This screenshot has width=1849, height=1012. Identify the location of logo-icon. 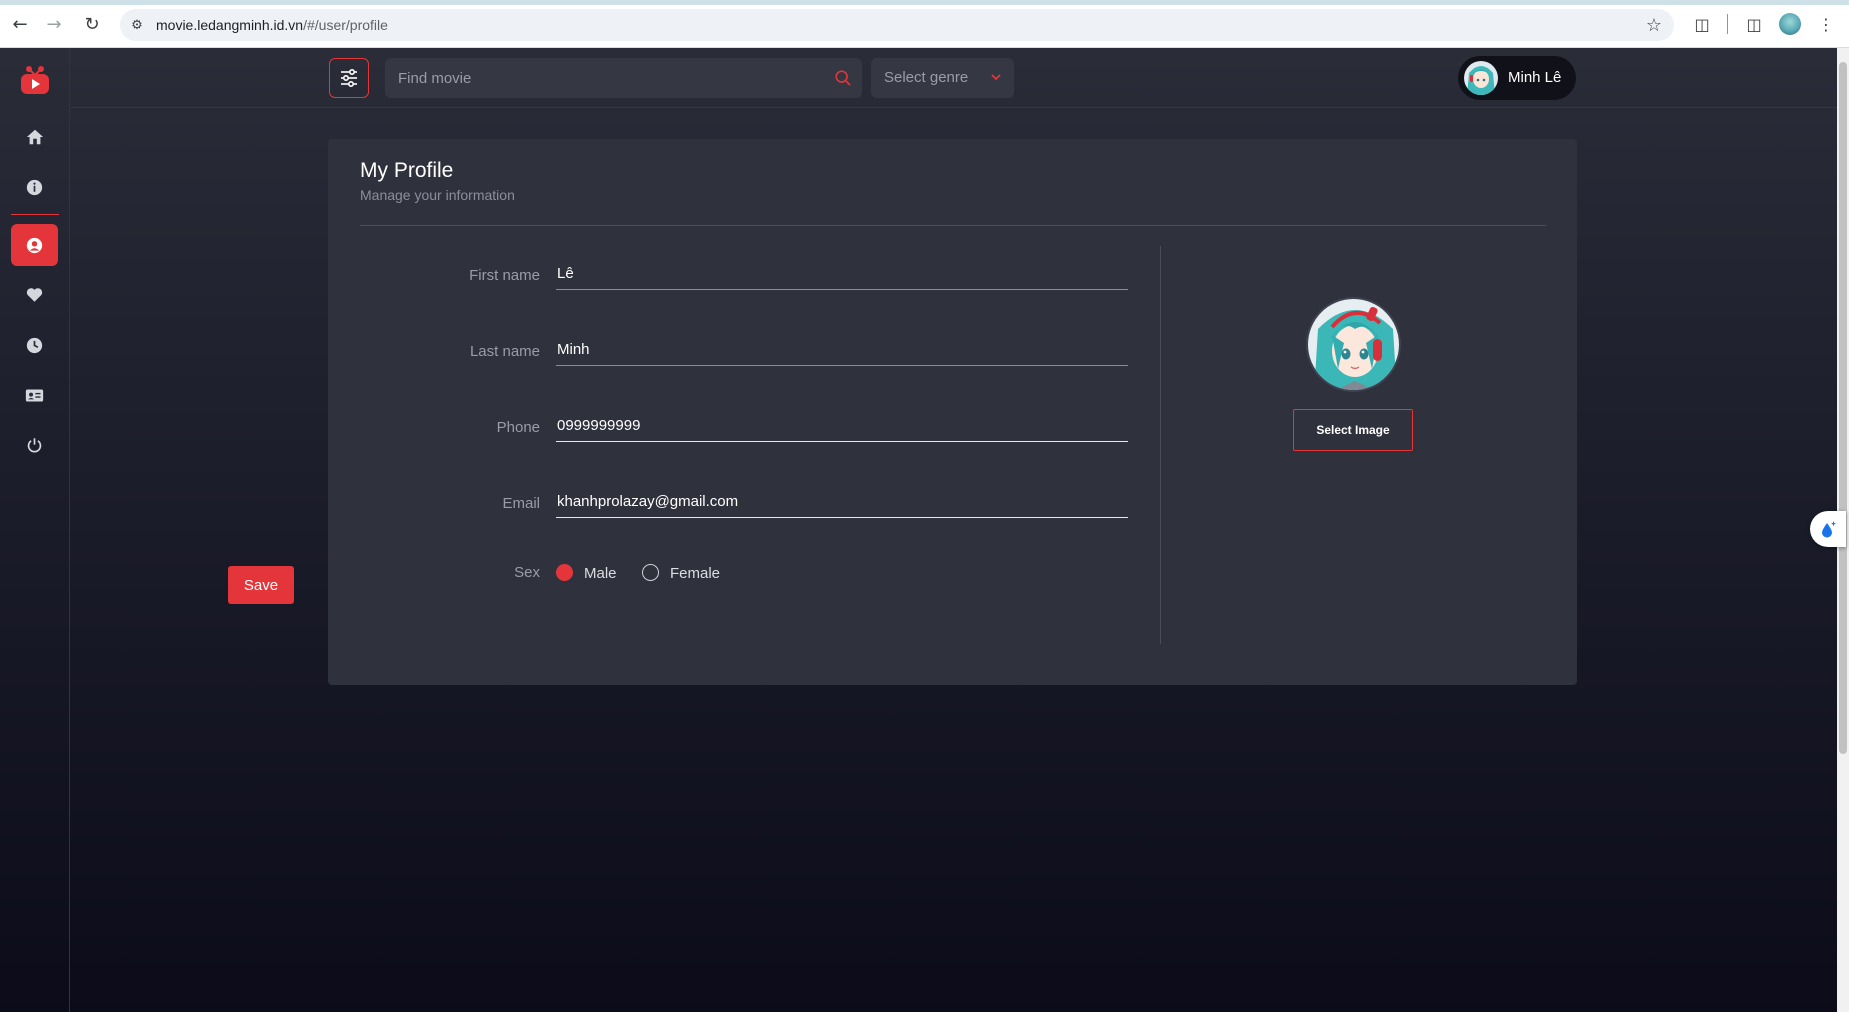
(35, 80).